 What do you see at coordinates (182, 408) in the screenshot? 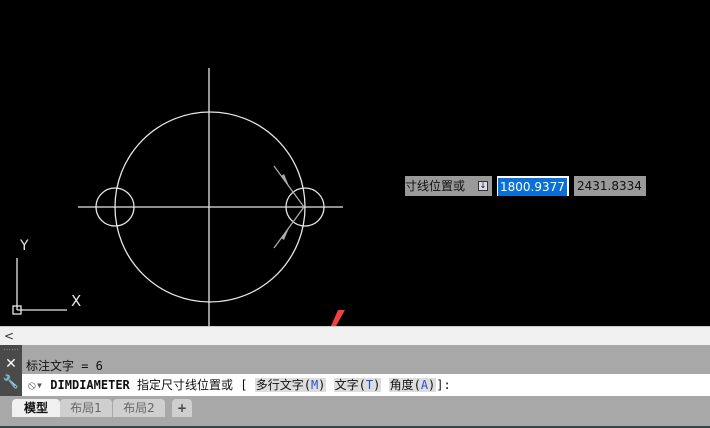
I see `add-layout-button: +` at bounding box center [182, 408].